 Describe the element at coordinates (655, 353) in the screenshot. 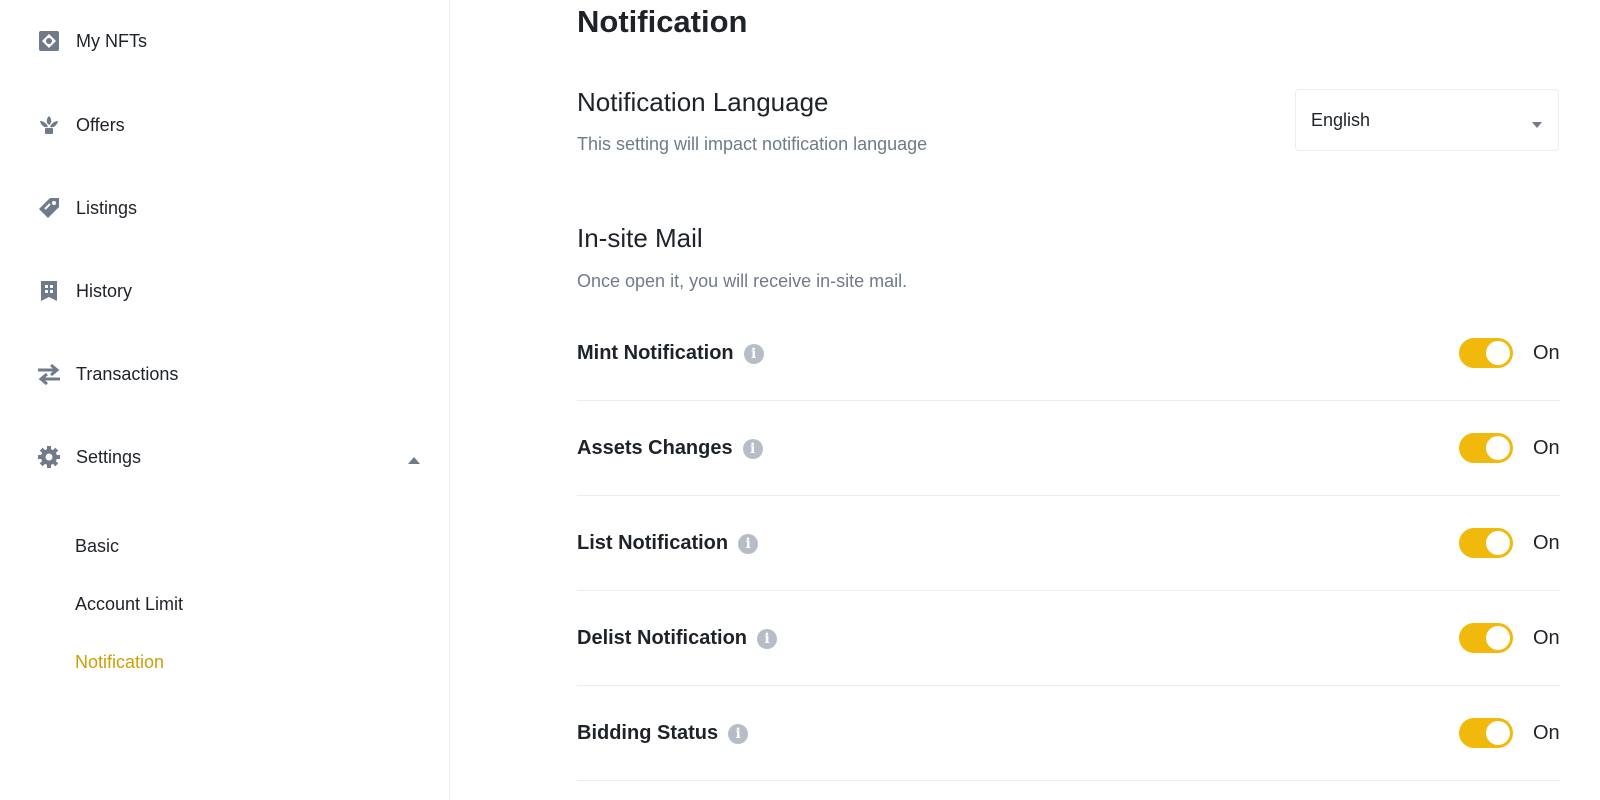

I see `setting-label: Mint Notification` at that location.